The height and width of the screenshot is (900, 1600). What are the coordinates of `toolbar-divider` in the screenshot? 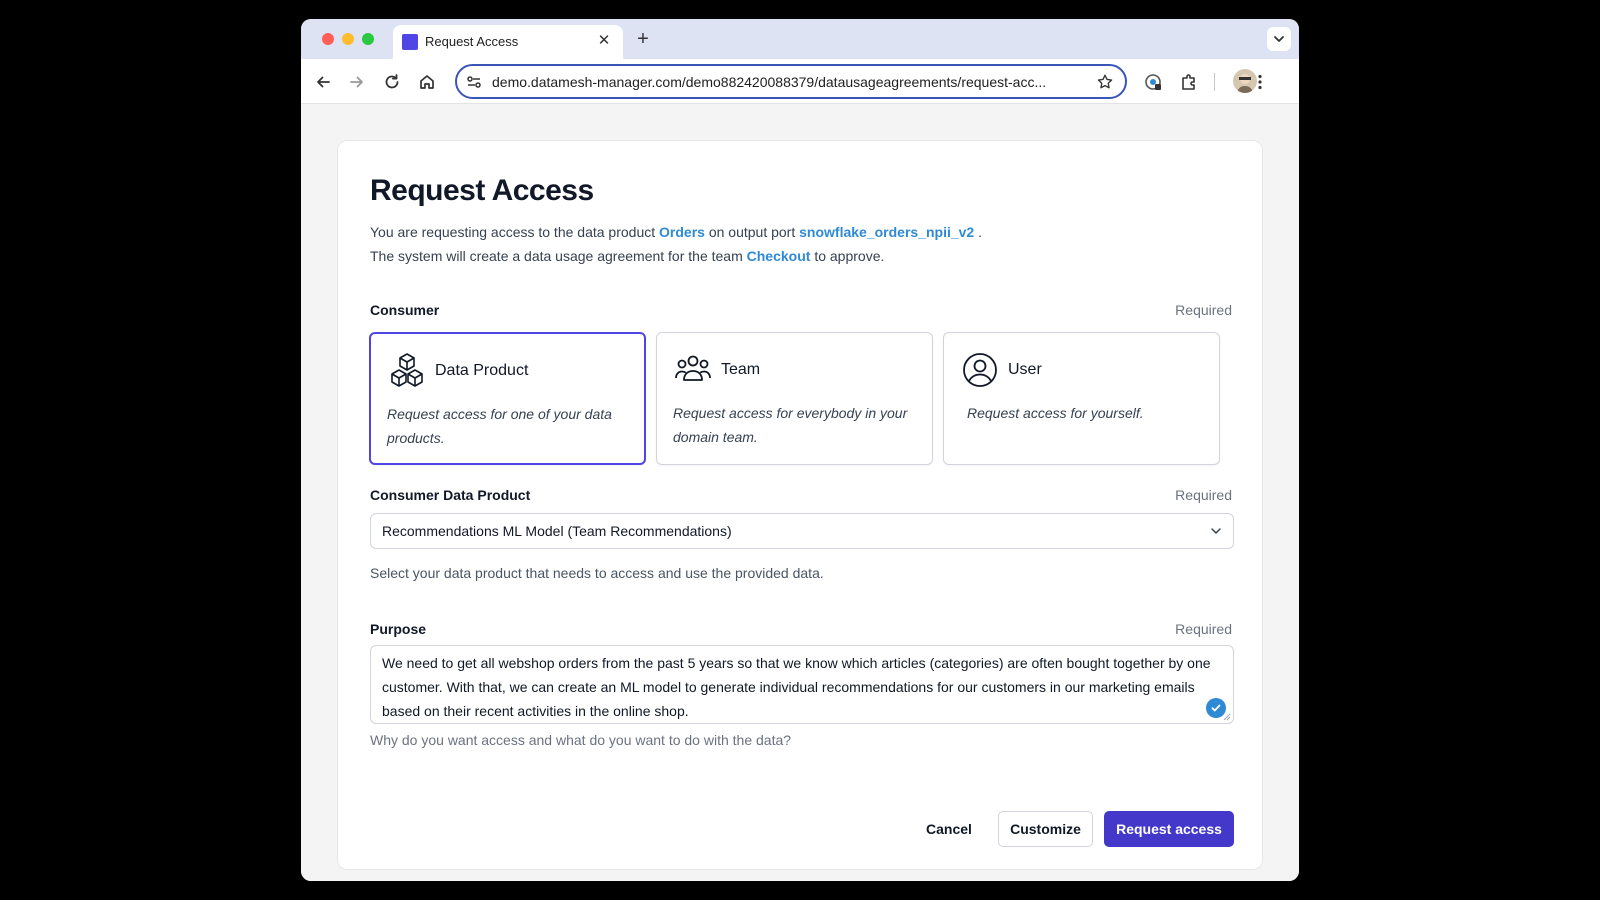 It's located at (1214, 82).